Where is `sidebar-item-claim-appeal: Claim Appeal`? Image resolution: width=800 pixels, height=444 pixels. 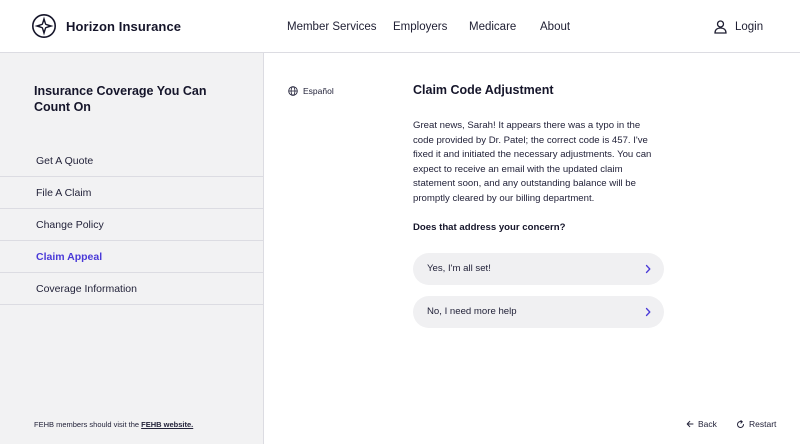
sidebar-item-claim-appeal: Claim Appeal is located at coordinates (131, 257).